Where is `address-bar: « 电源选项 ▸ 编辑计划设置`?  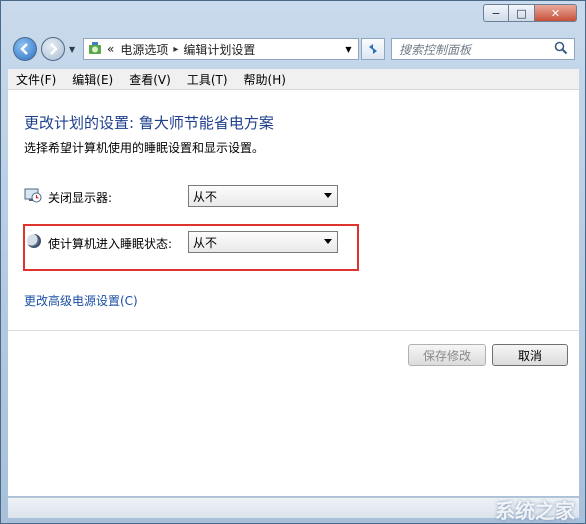
address-bar: « 电源选项 ▸ 编辑计划设置 is located at coordinates (218, 49).